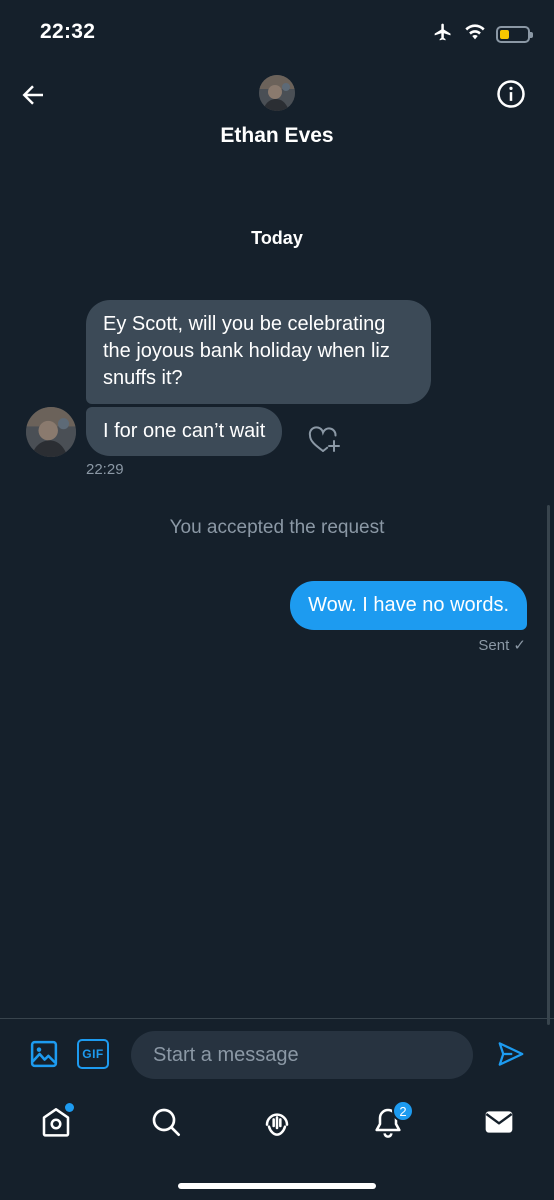  I want to click on incoming-message: I for one can’t wait, so click(184, 431).